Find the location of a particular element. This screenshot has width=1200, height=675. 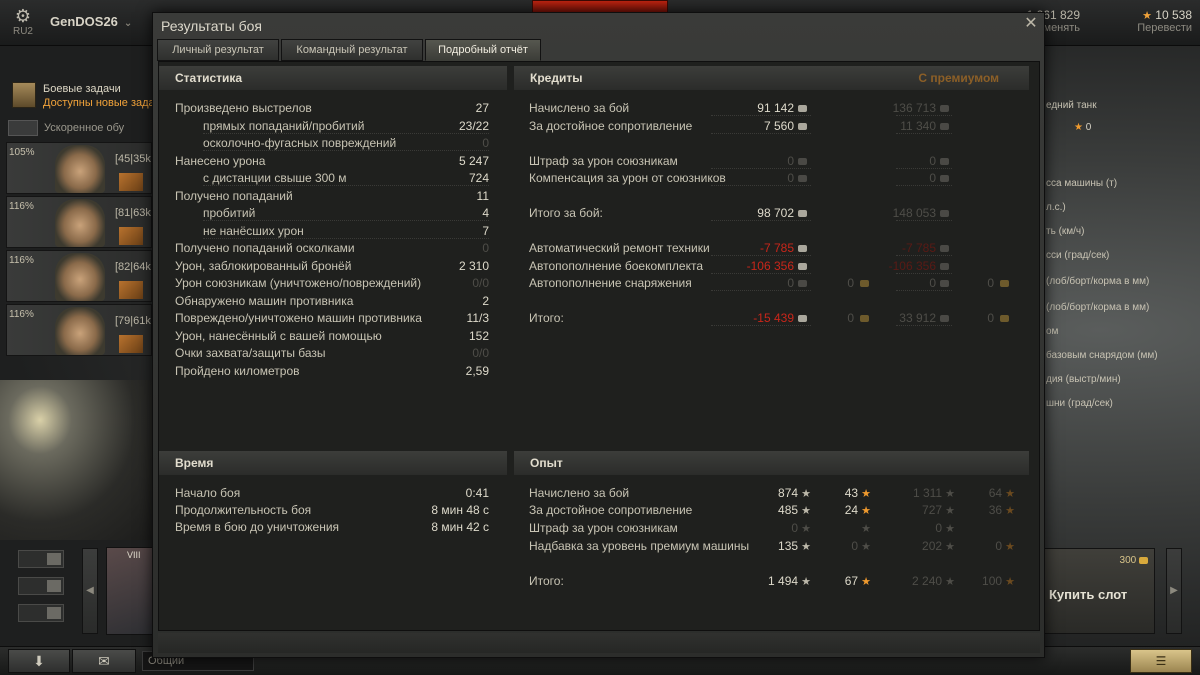

premium-free-xp-amount: 64 is located at coordinates (995, 493).